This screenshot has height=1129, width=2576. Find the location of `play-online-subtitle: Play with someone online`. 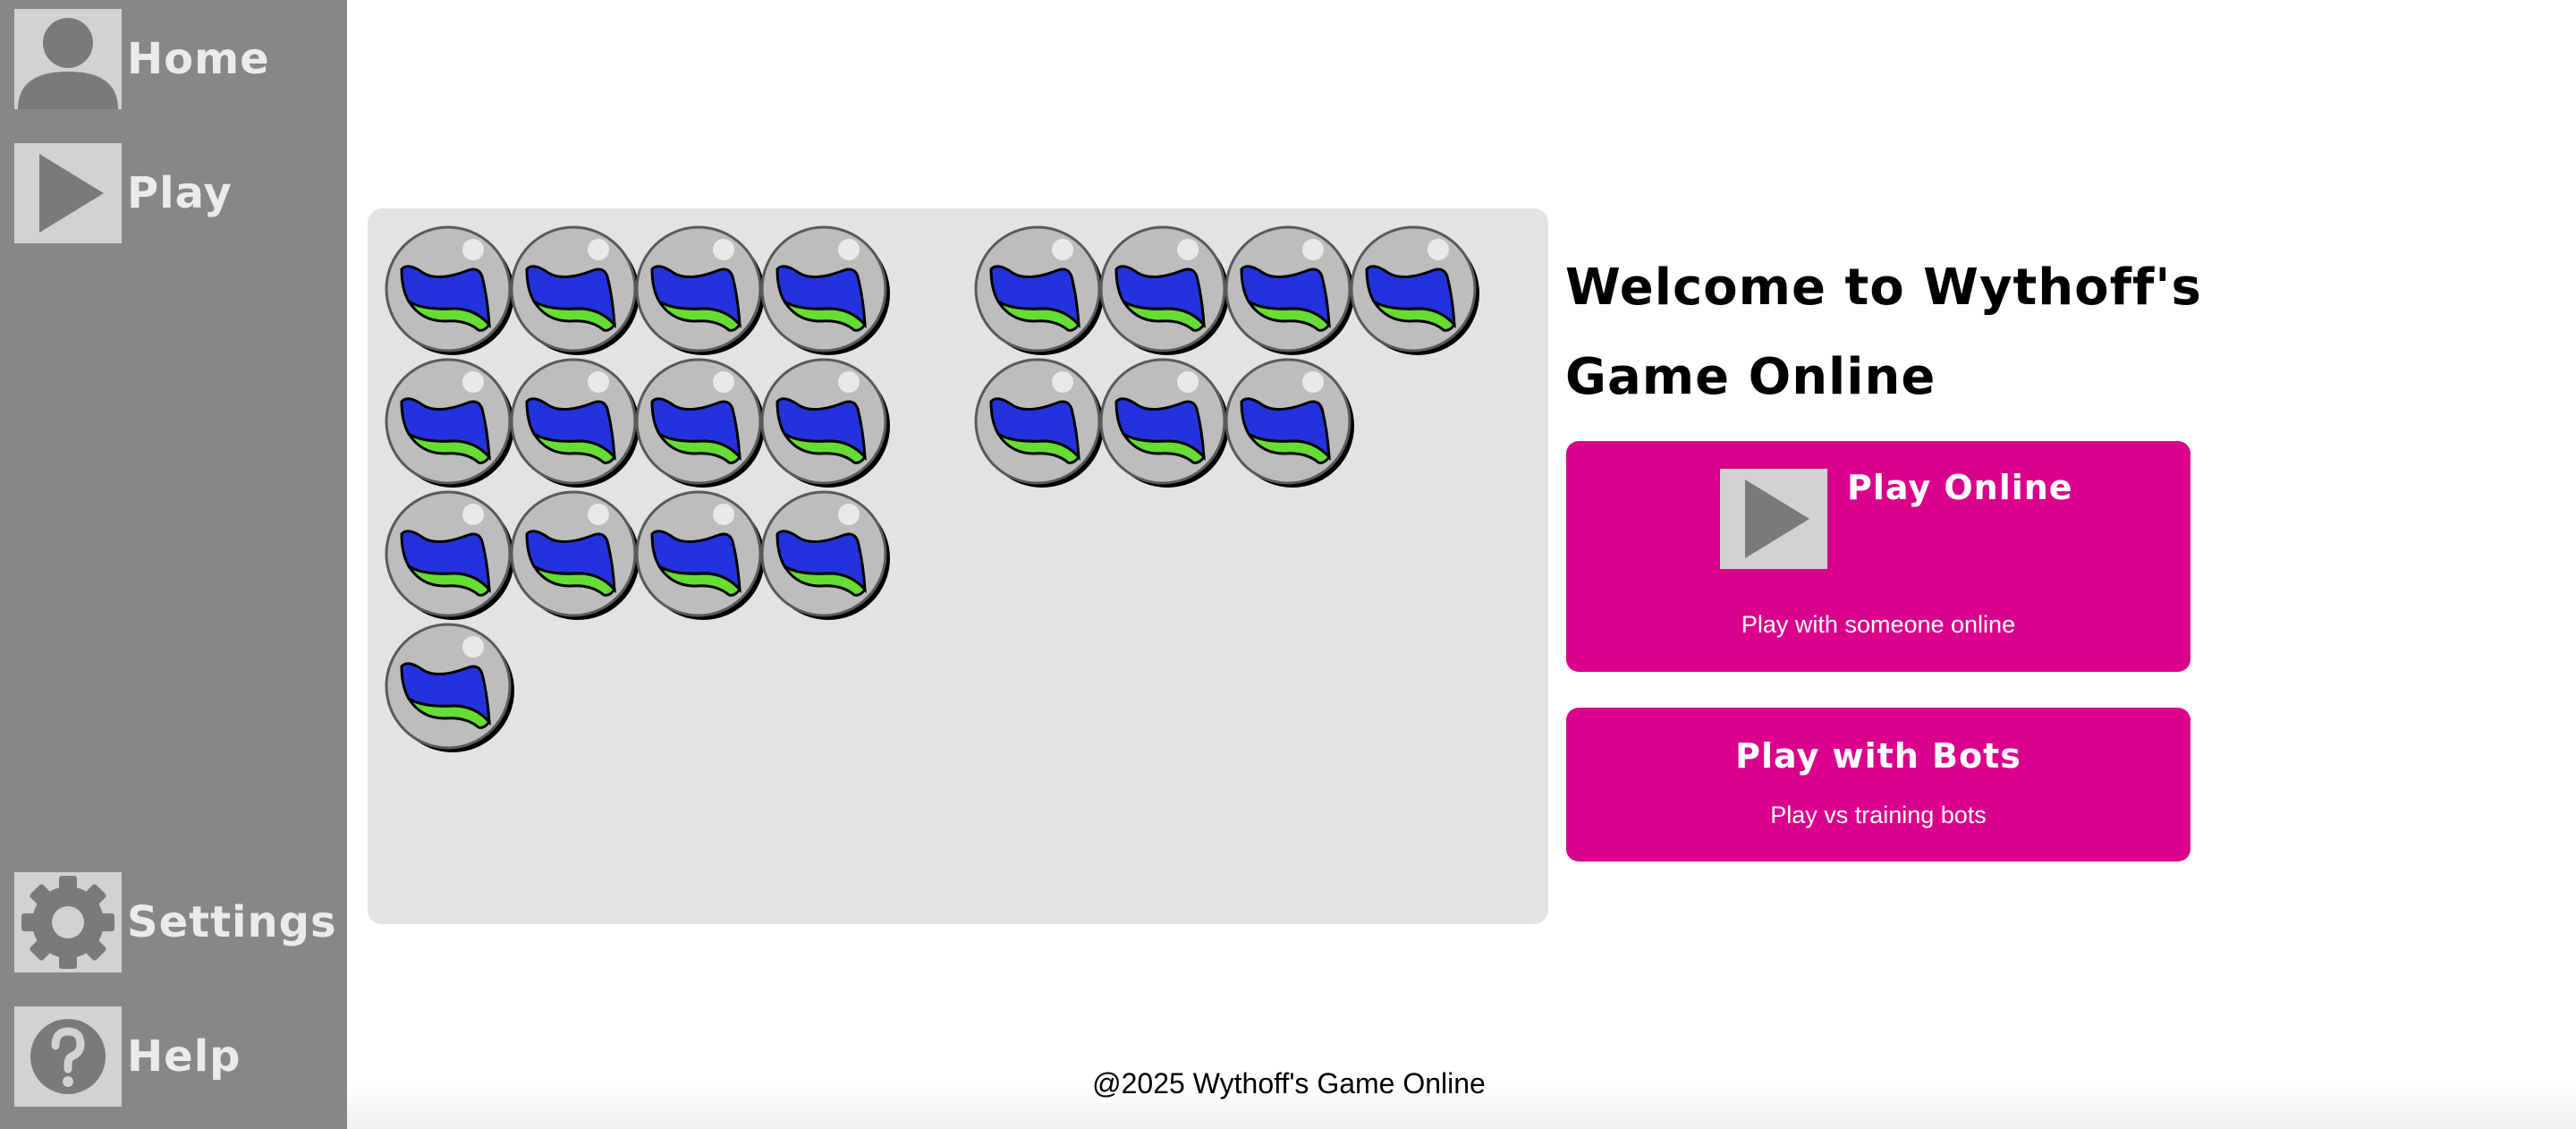

play-online-subtitle: Play with someone online is located at coordinates (1878, 624).